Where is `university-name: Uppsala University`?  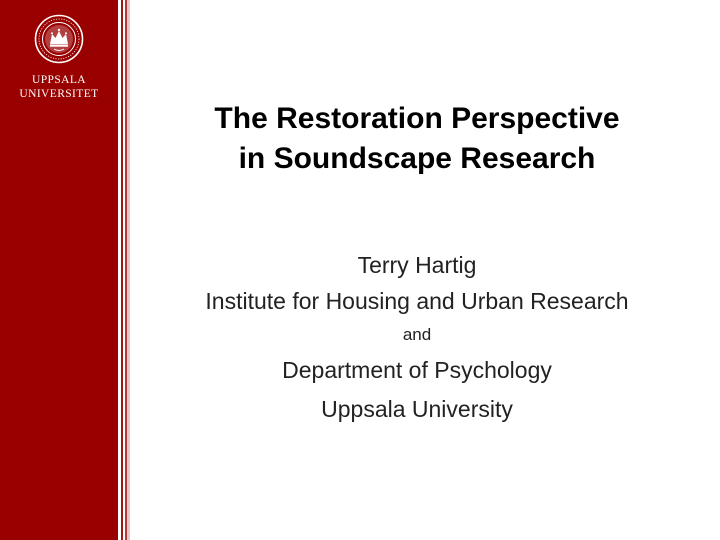
university-name: Uppsala University is located at coordinates (417, 409).